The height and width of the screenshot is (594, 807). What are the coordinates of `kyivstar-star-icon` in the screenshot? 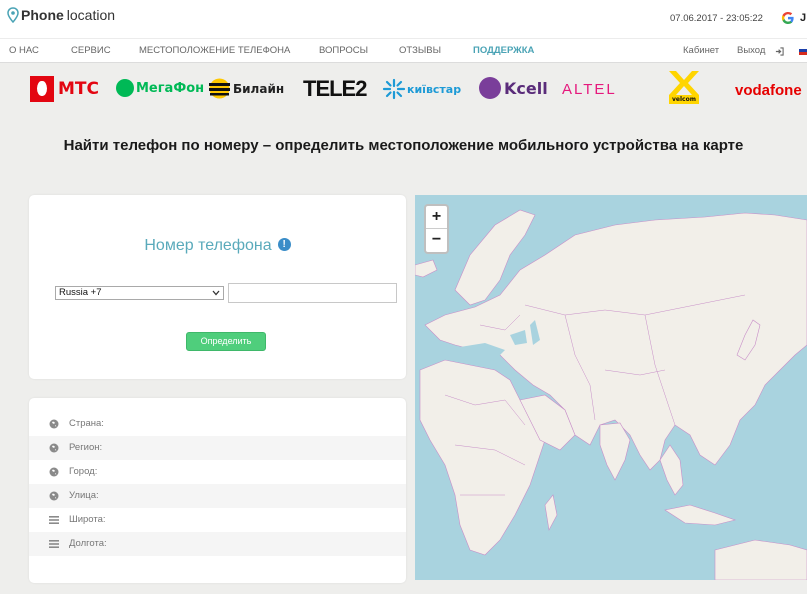 It's located at (394, 89).